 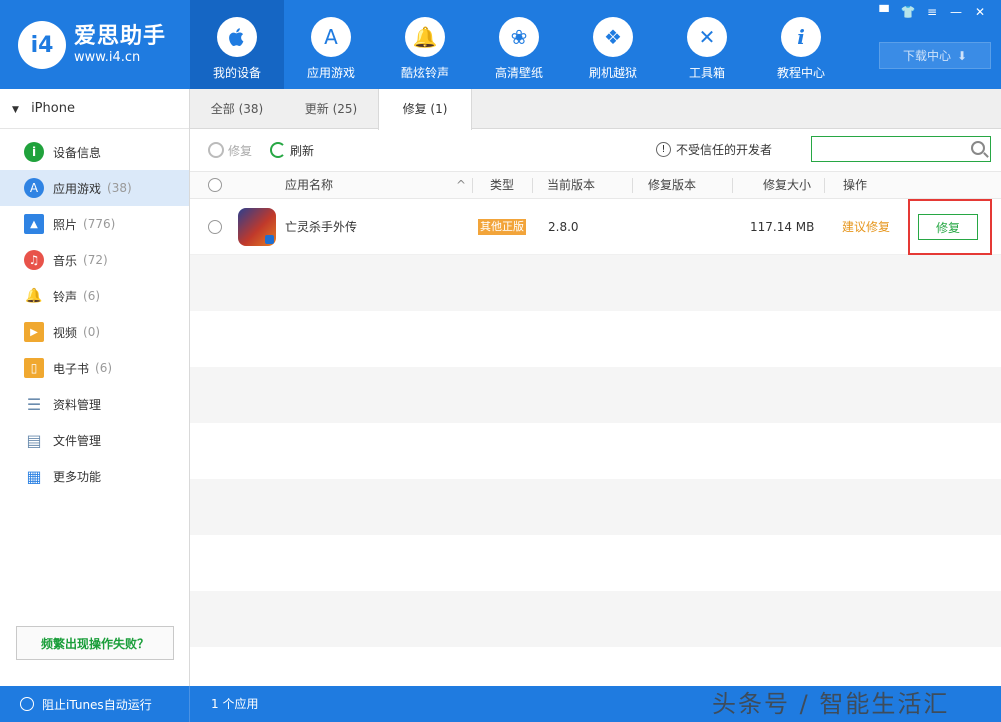 I want to click on block-itunes-toggle: 阻止iTunes自动运行, so click(x=95, y=704).